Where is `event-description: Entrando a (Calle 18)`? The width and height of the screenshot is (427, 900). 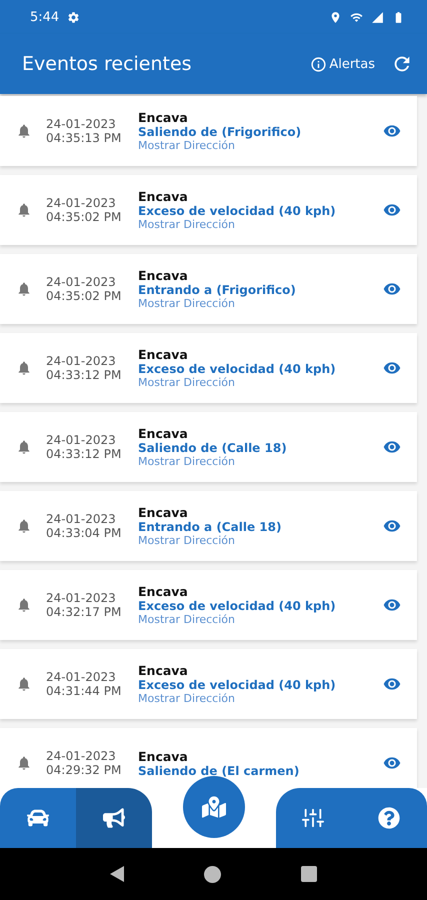 event-description: Entrando a (Calle 18) is located at coordinates (210, 527).